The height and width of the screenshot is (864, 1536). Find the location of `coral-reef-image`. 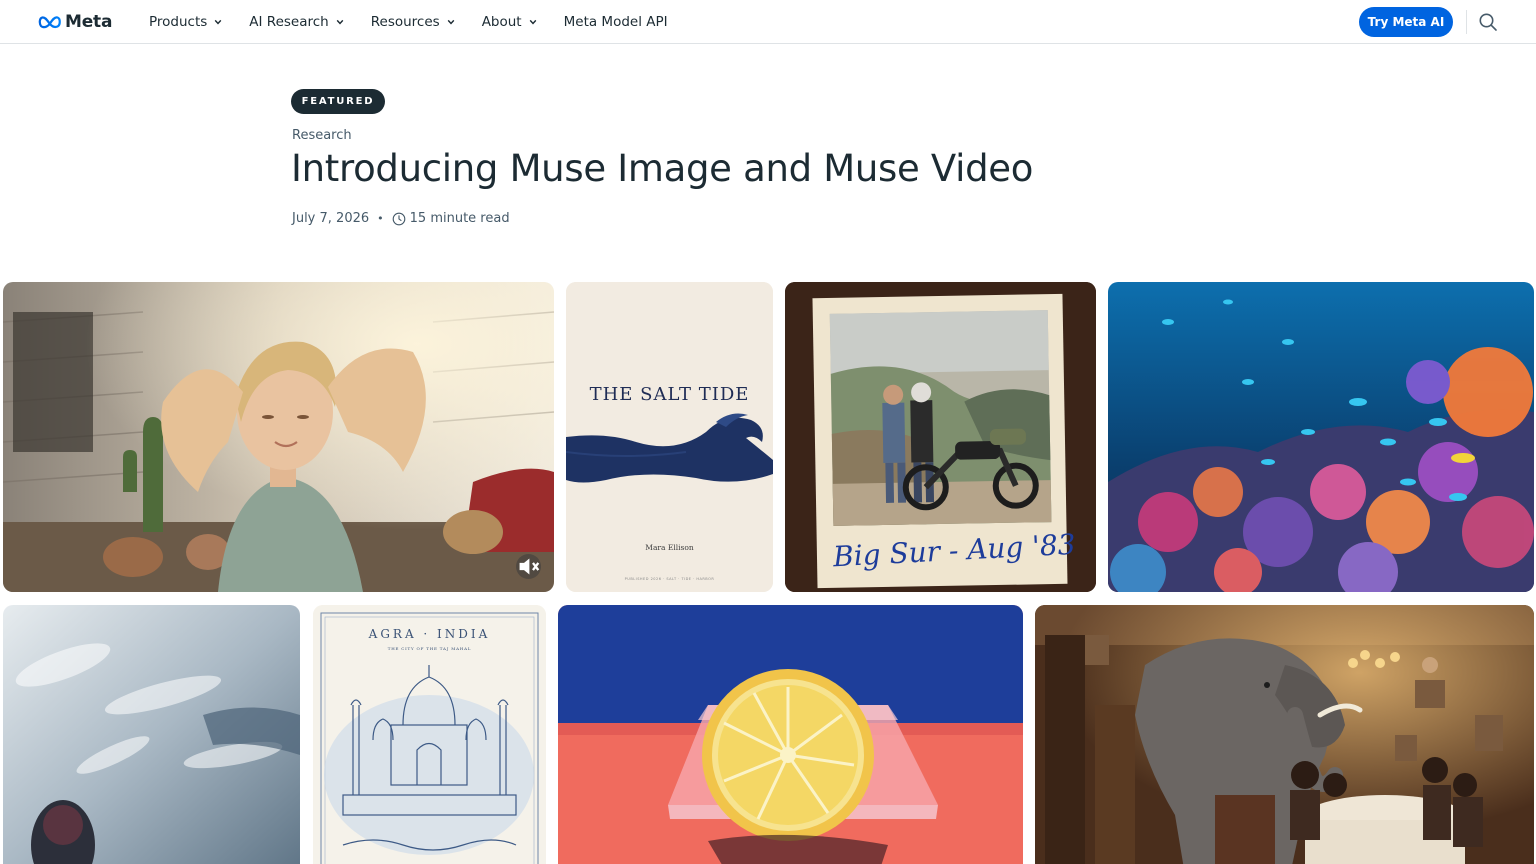

coral-reef-image is located at coordinates (1321, 437).